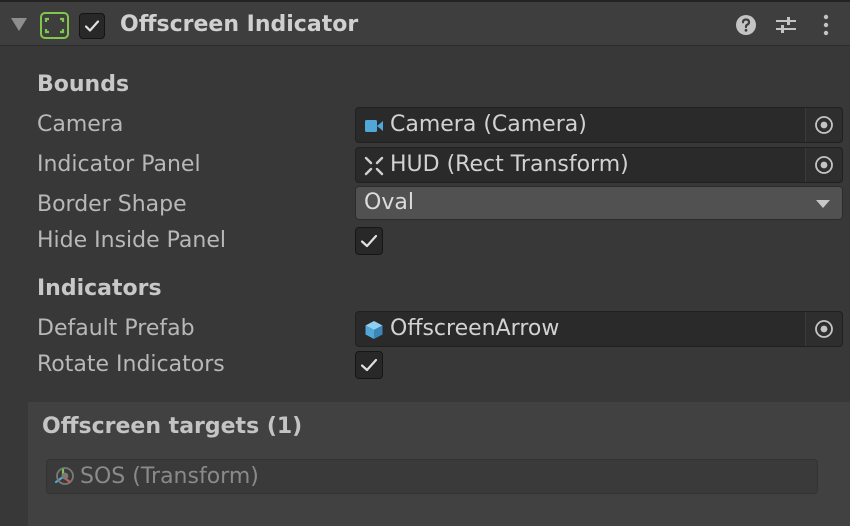 The height and width of the screenshot is (526, 850). I want to click on default-prefab-field: OffscreenArrow, so click(599, 329).